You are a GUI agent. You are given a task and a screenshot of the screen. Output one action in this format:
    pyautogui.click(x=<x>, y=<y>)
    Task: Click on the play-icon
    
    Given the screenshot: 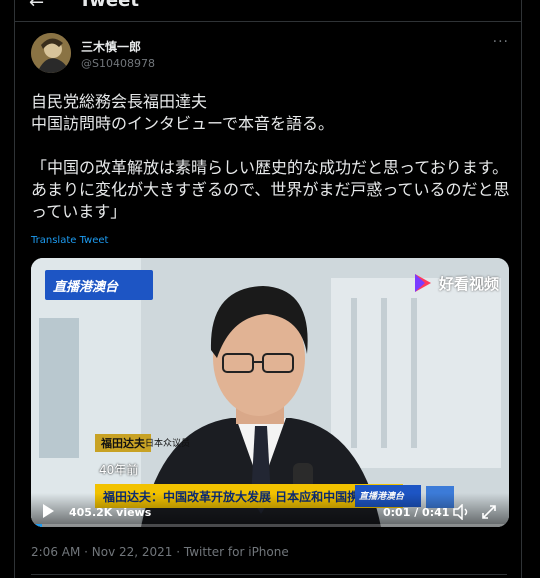 What is the action you would take?
    pyautogui.click(x=48, y=511)
    